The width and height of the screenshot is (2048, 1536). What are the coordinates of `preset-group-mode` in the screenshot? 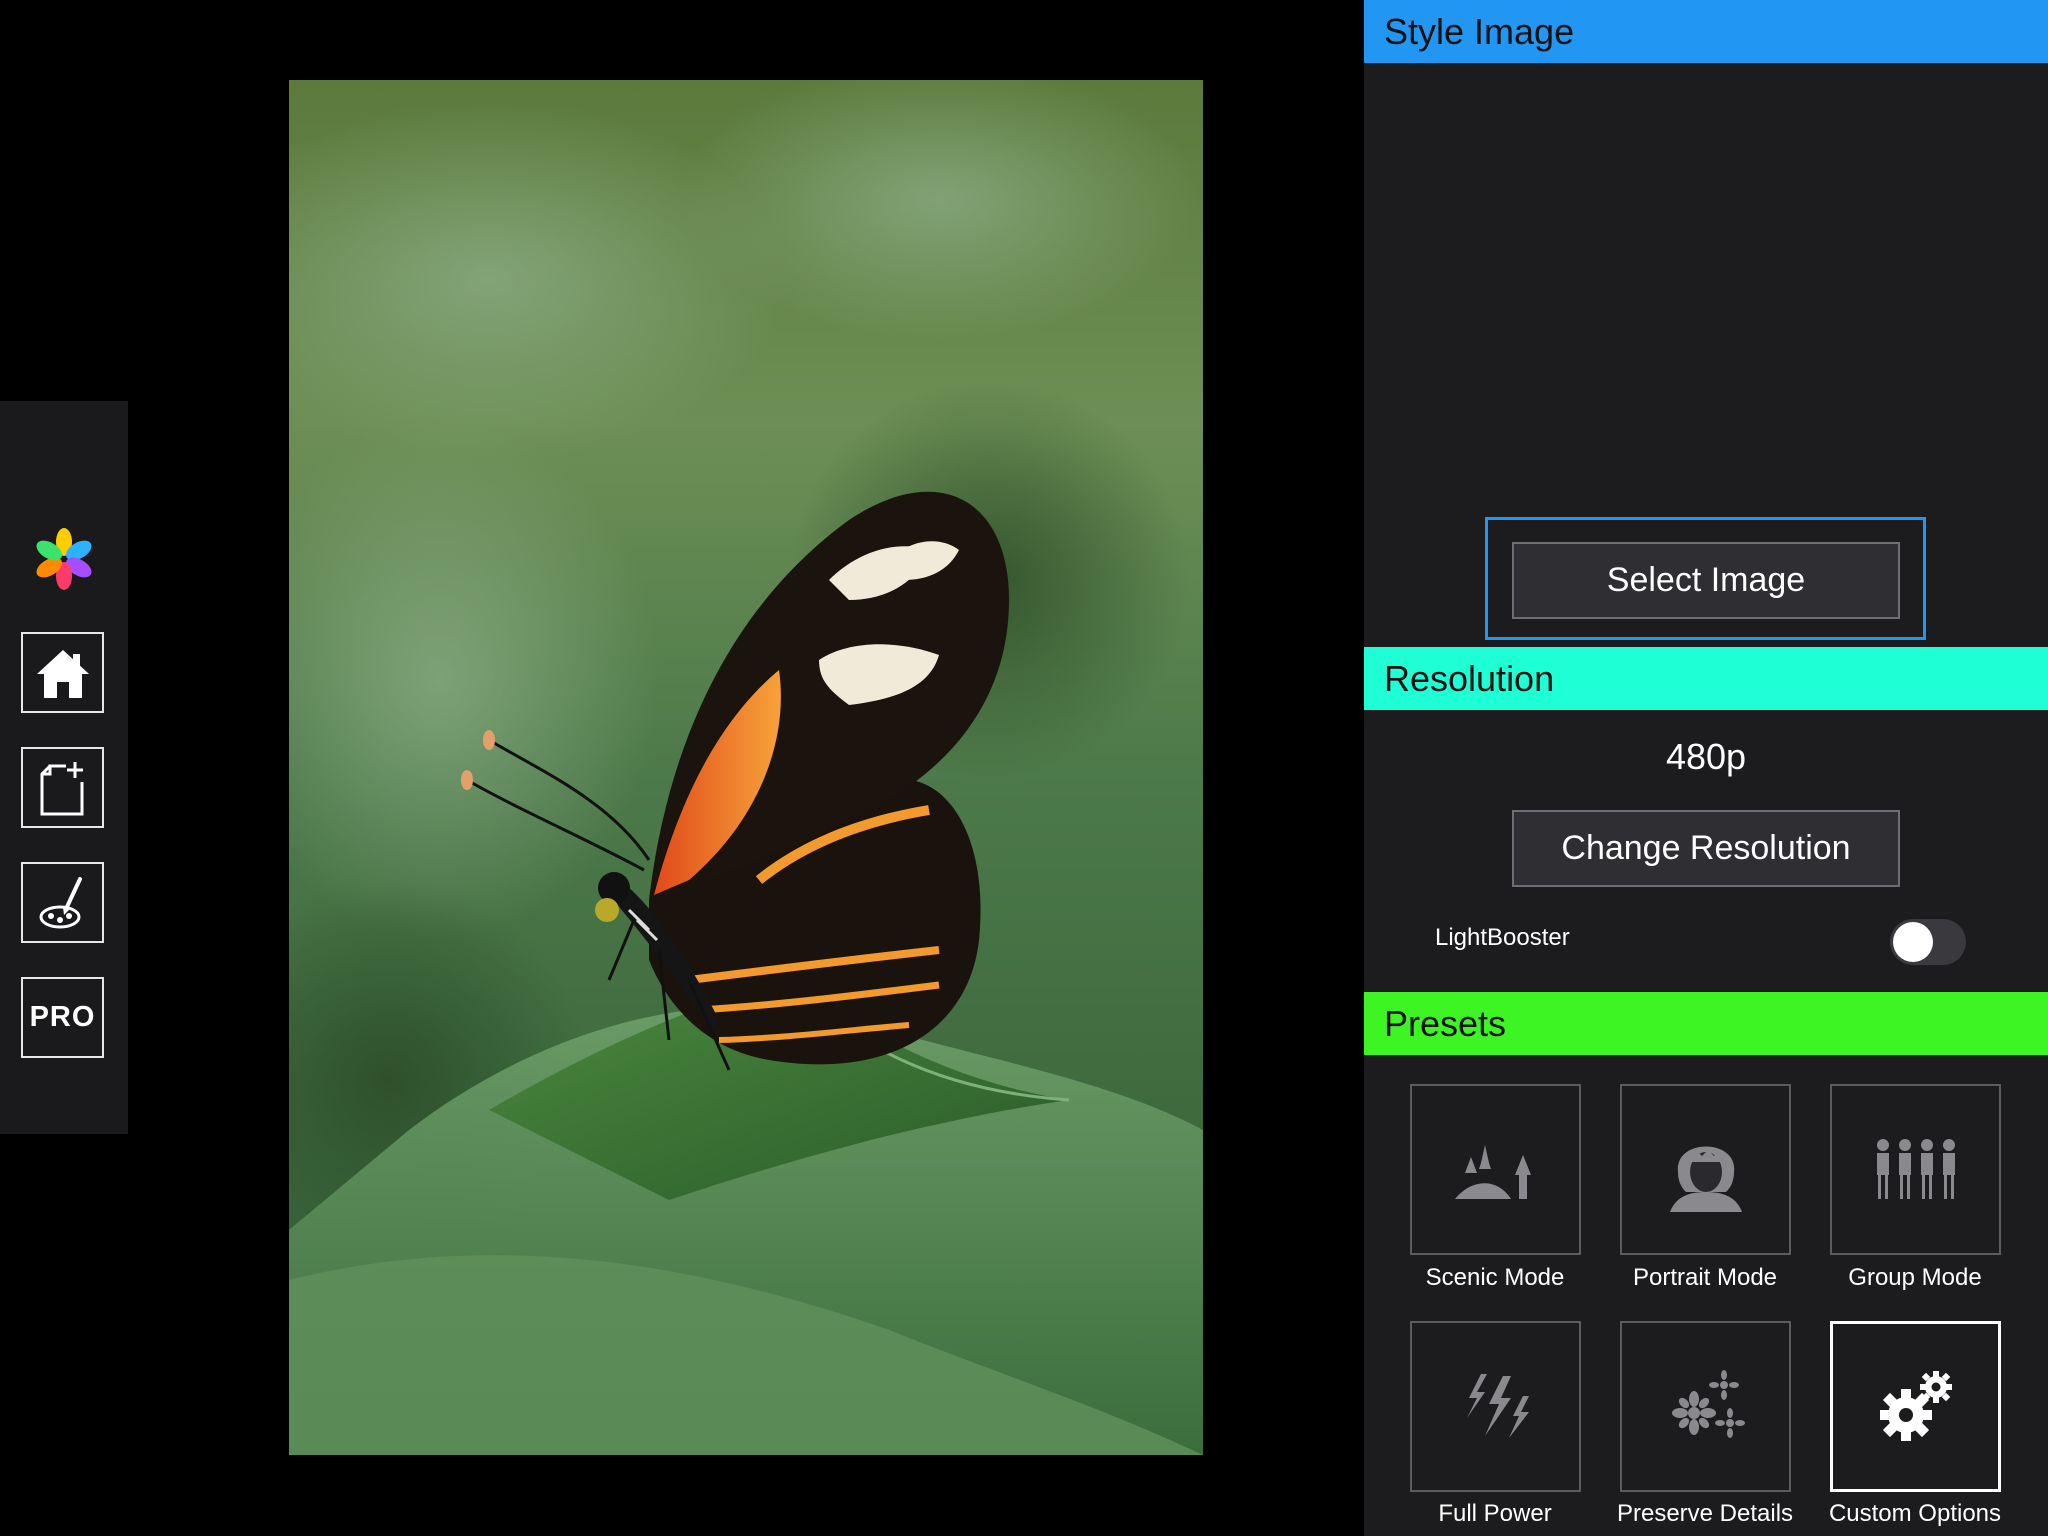 It's located at (1915, 1169).